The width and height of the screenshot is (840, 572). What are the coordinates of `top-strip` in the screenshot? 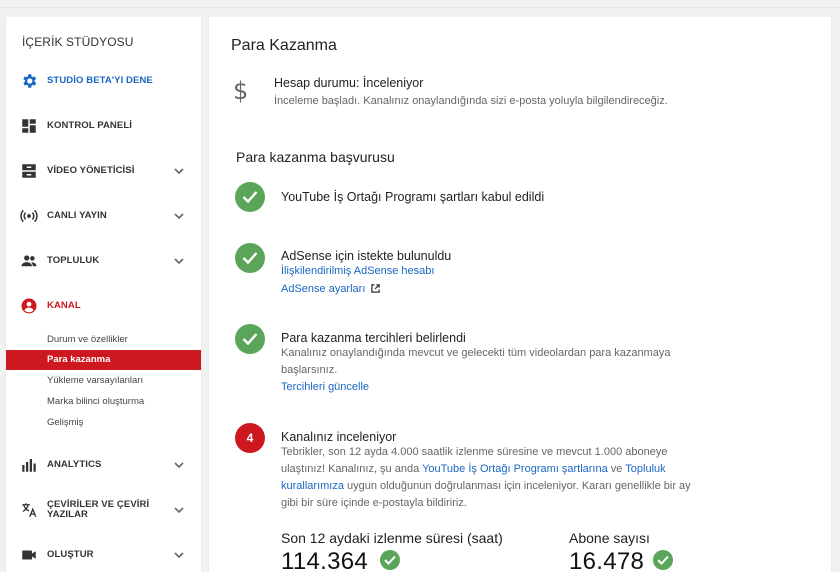 It's located at (420, 4).